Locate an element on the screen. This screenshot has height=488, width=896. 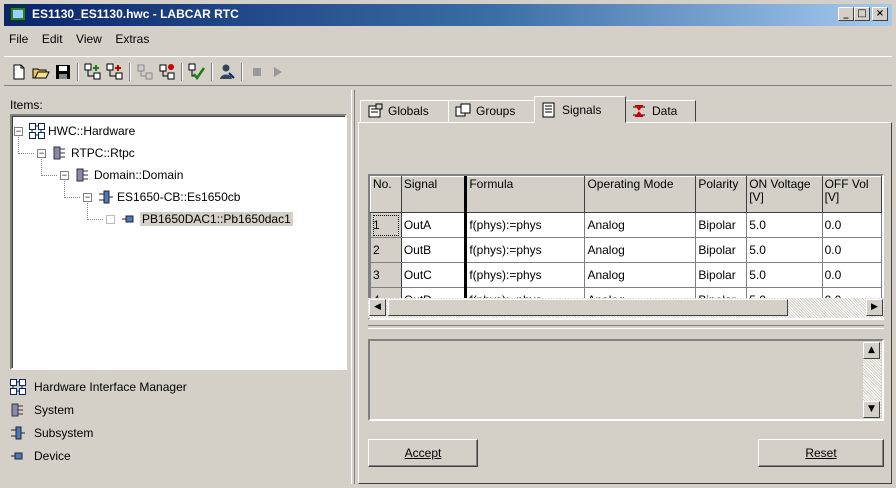
legend-device: Device is located at coordinates (40, 456).